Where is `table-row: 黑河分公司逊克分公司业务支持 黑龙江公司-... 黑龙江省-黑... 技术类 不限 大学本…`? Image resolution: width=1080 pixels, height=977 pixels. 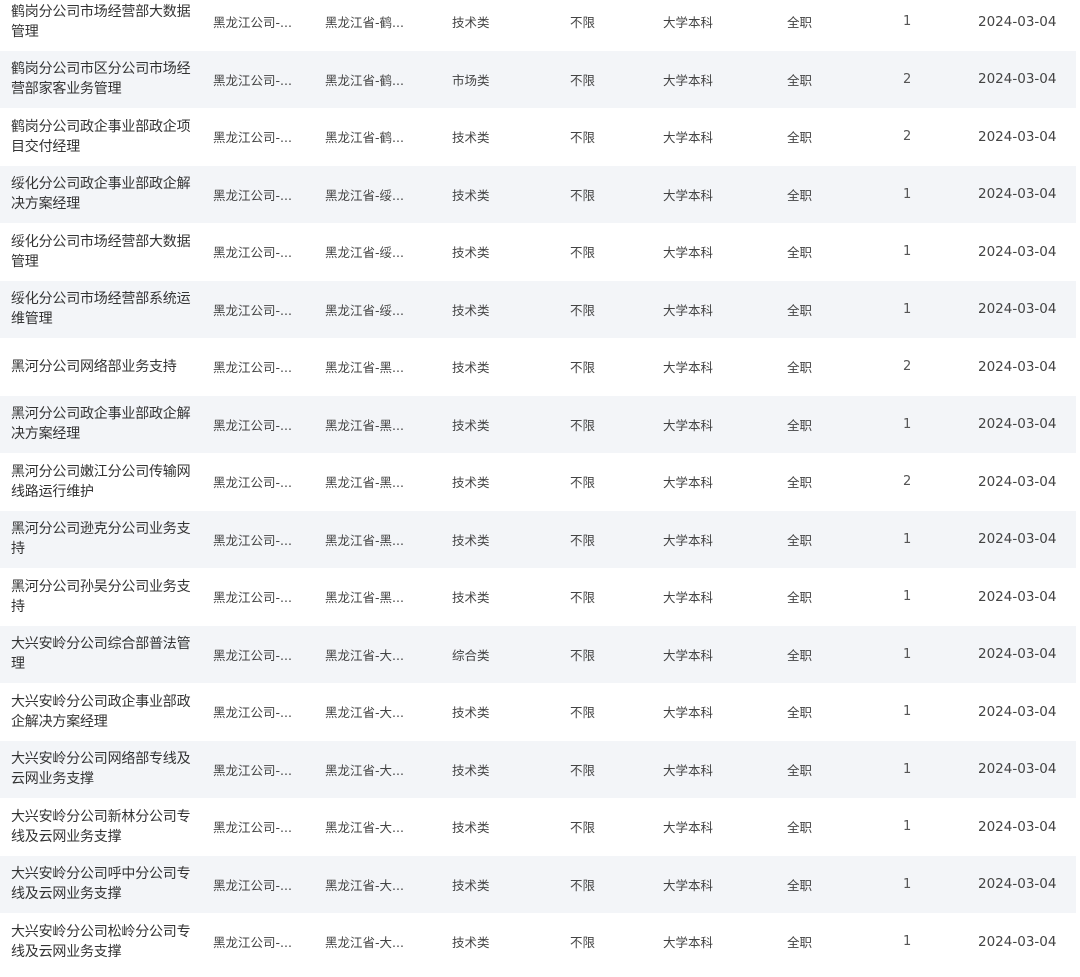
table-row: 黑河分公司逊克分公司业务支持 黑龙江公司-... 黑龙江省-黑... 技术类 不限 大学本… is located at coordinates (538, 539).